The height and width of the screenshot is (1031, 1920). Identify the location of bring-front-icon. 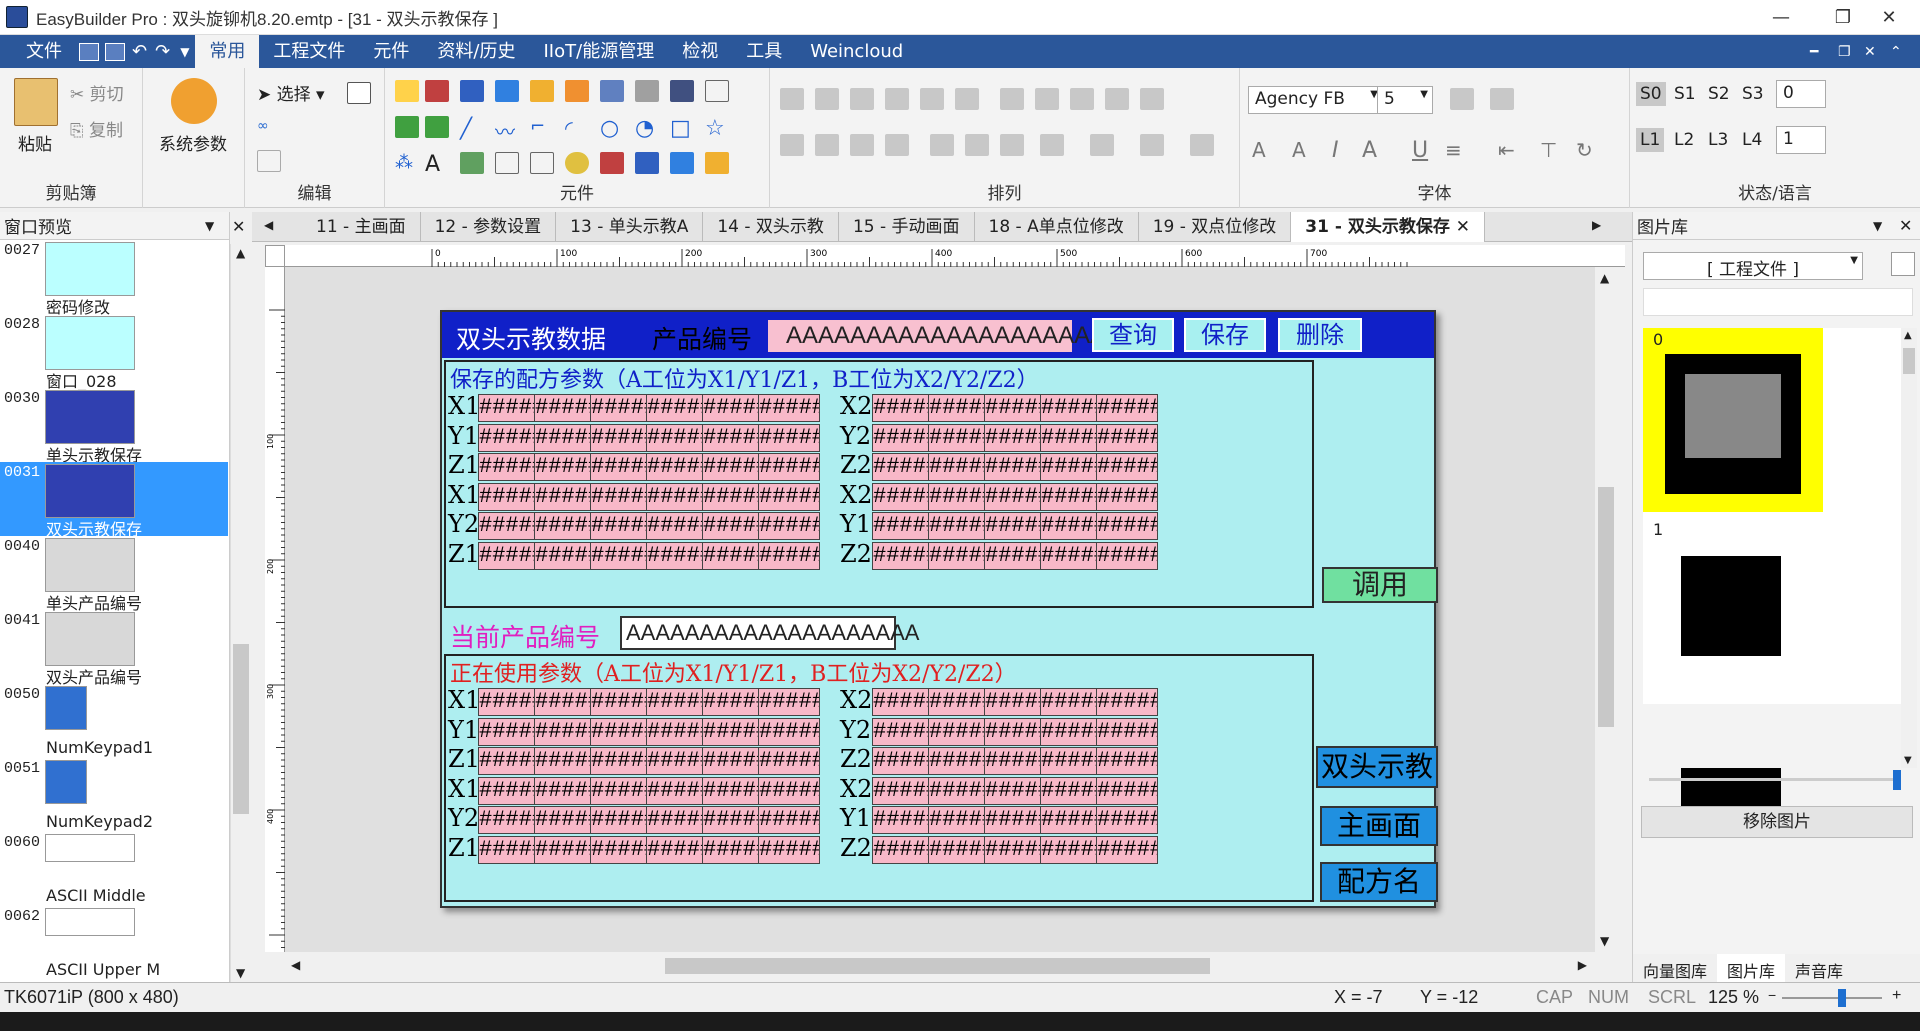
(1102, 145).